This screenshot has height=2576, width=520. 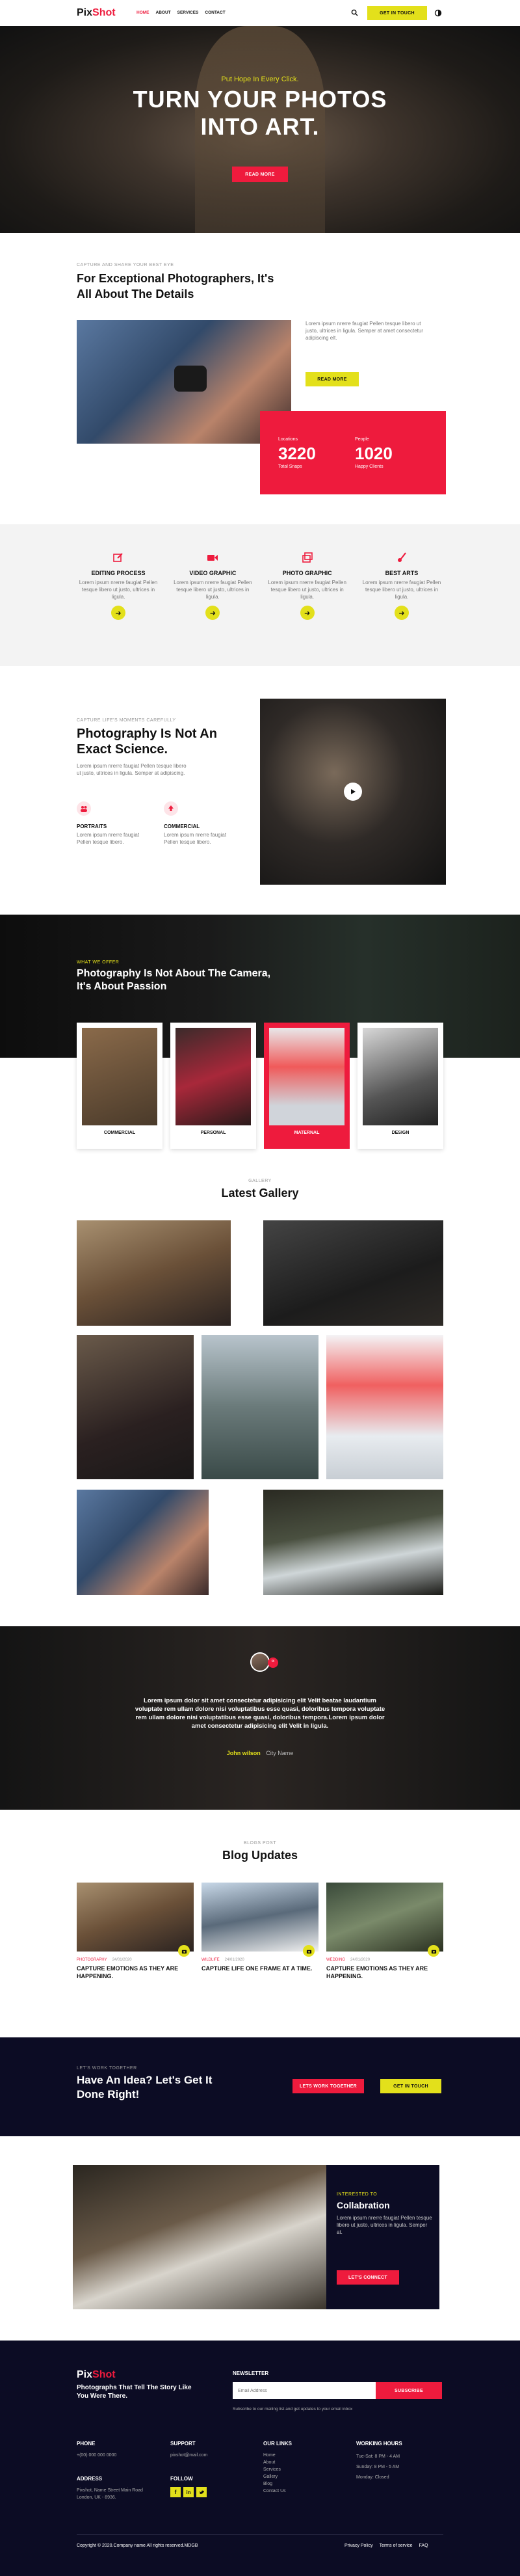 What do you see at coordinates (307, 558) in the screenshot?
I see `photos-icon` at bounding box center [307, 558].